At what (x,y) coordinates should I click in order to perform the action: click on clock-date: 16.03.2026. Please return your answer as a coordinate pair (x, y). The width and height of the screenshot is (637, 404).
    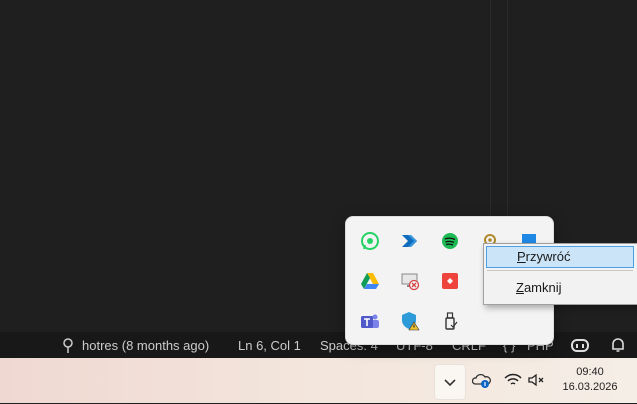
    Looking at the image, I should click on (590, 387).